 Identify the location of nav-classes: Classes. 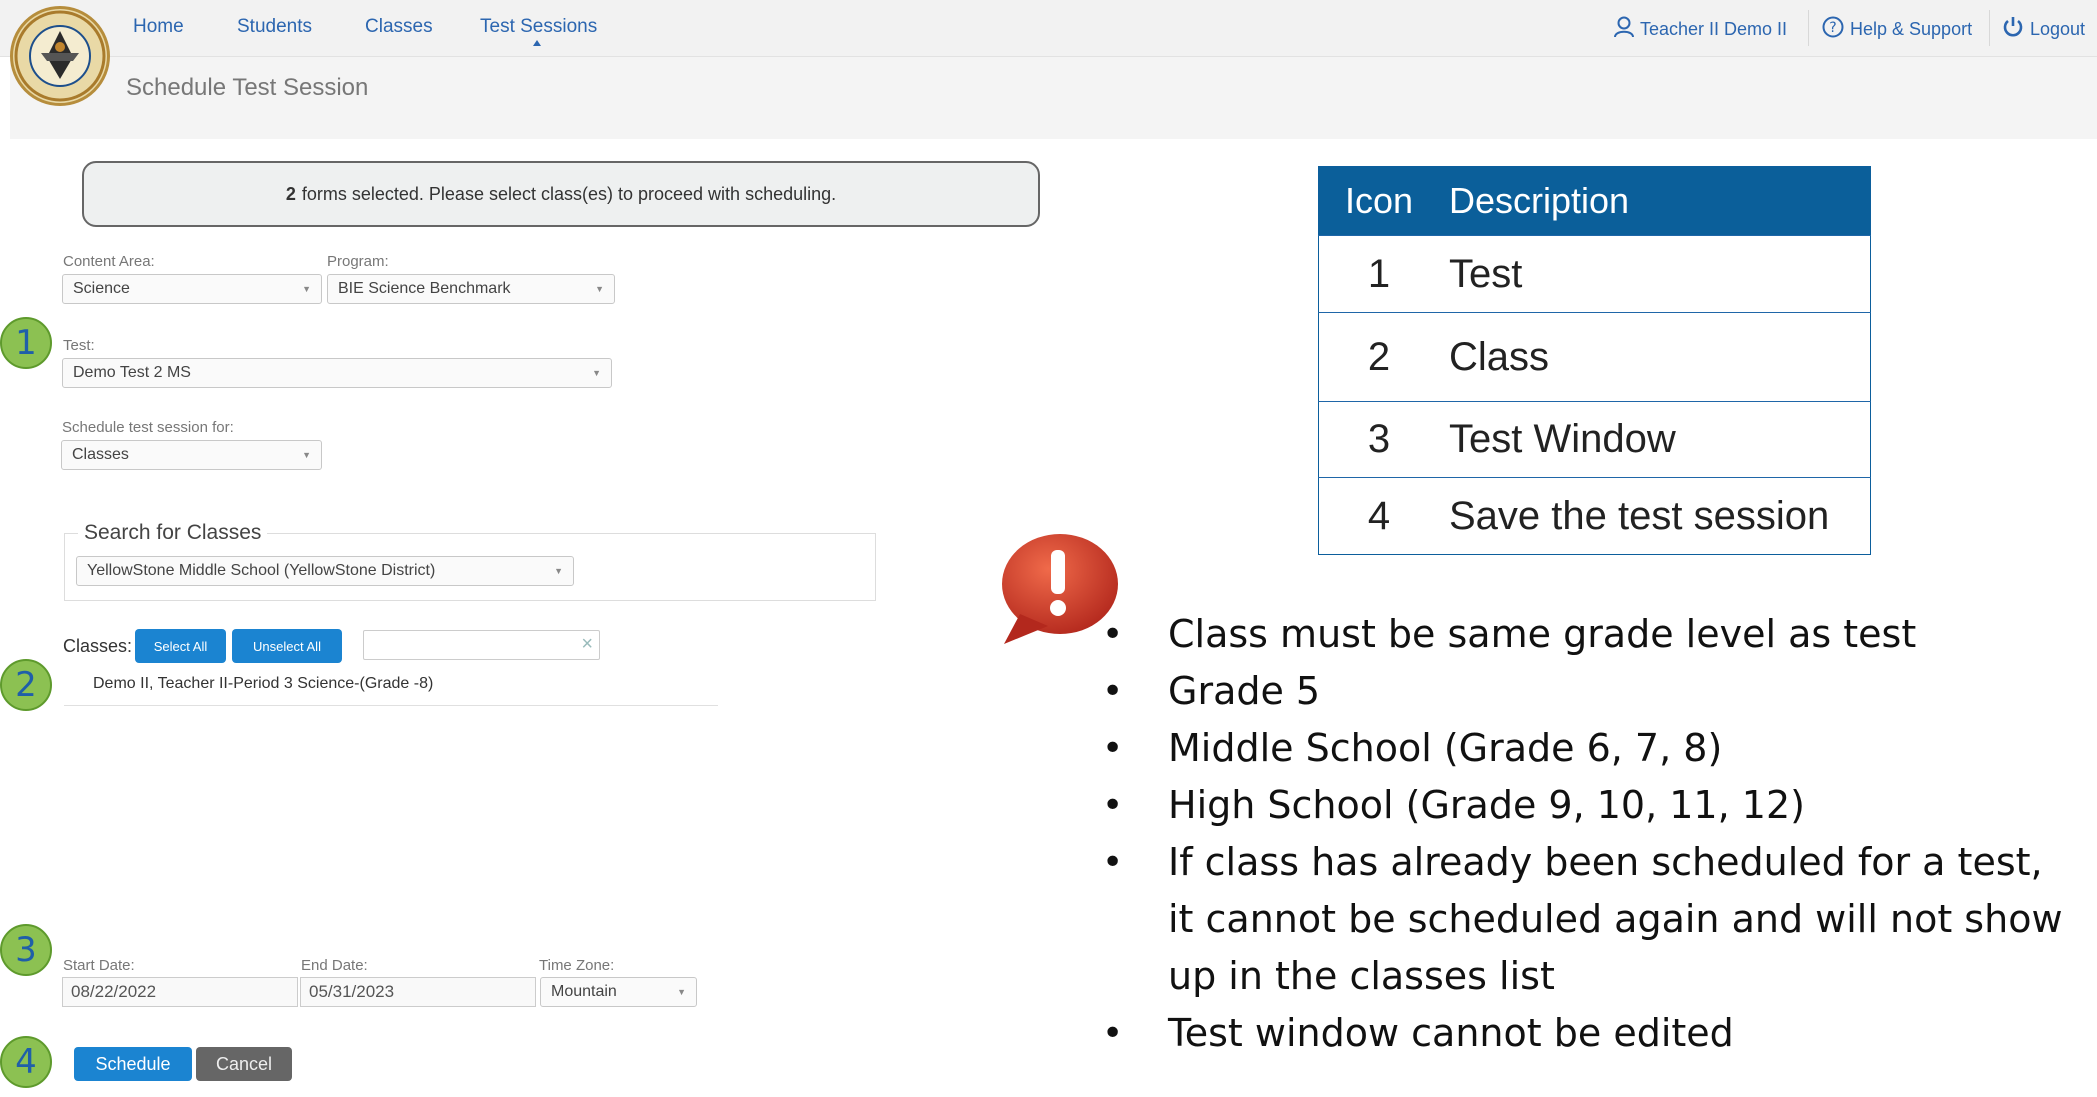
(399, 27).